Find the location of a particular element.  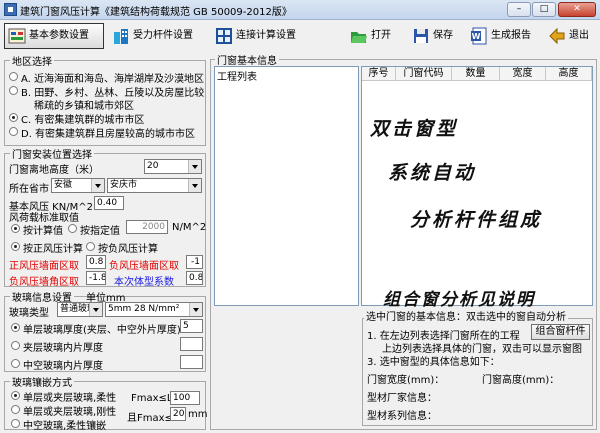

door-height-label: 门窗高度(mm)： is located at coordinates (521, 380).